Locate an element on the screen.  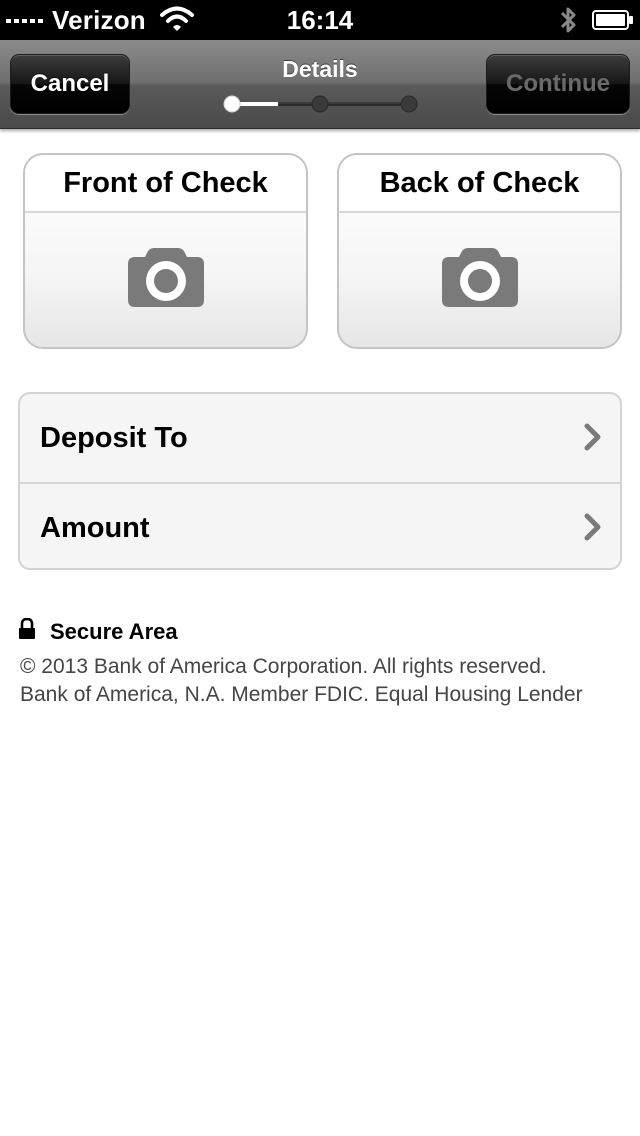
amount-label: Amount is located at coordinates (95, 527).